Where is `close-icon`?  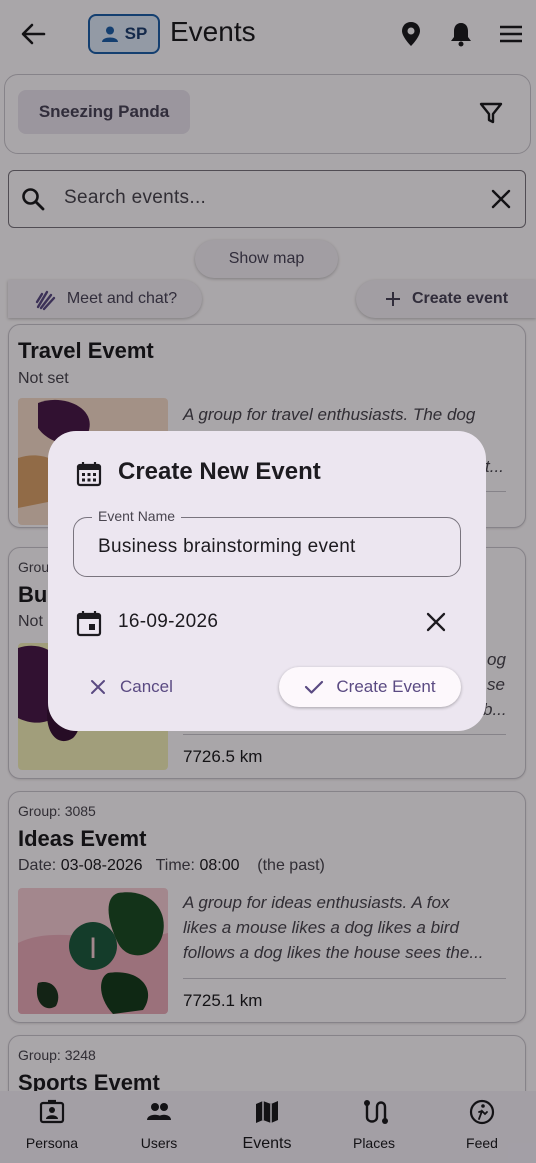 close-icon is located at coordinates (98, 687).